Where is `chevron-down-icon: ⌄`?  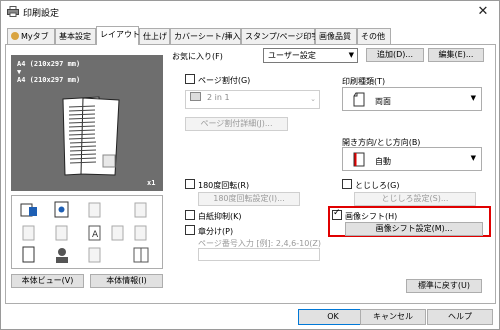 chevron-down-icon: ⌄ is located at coordinates (313, 99).